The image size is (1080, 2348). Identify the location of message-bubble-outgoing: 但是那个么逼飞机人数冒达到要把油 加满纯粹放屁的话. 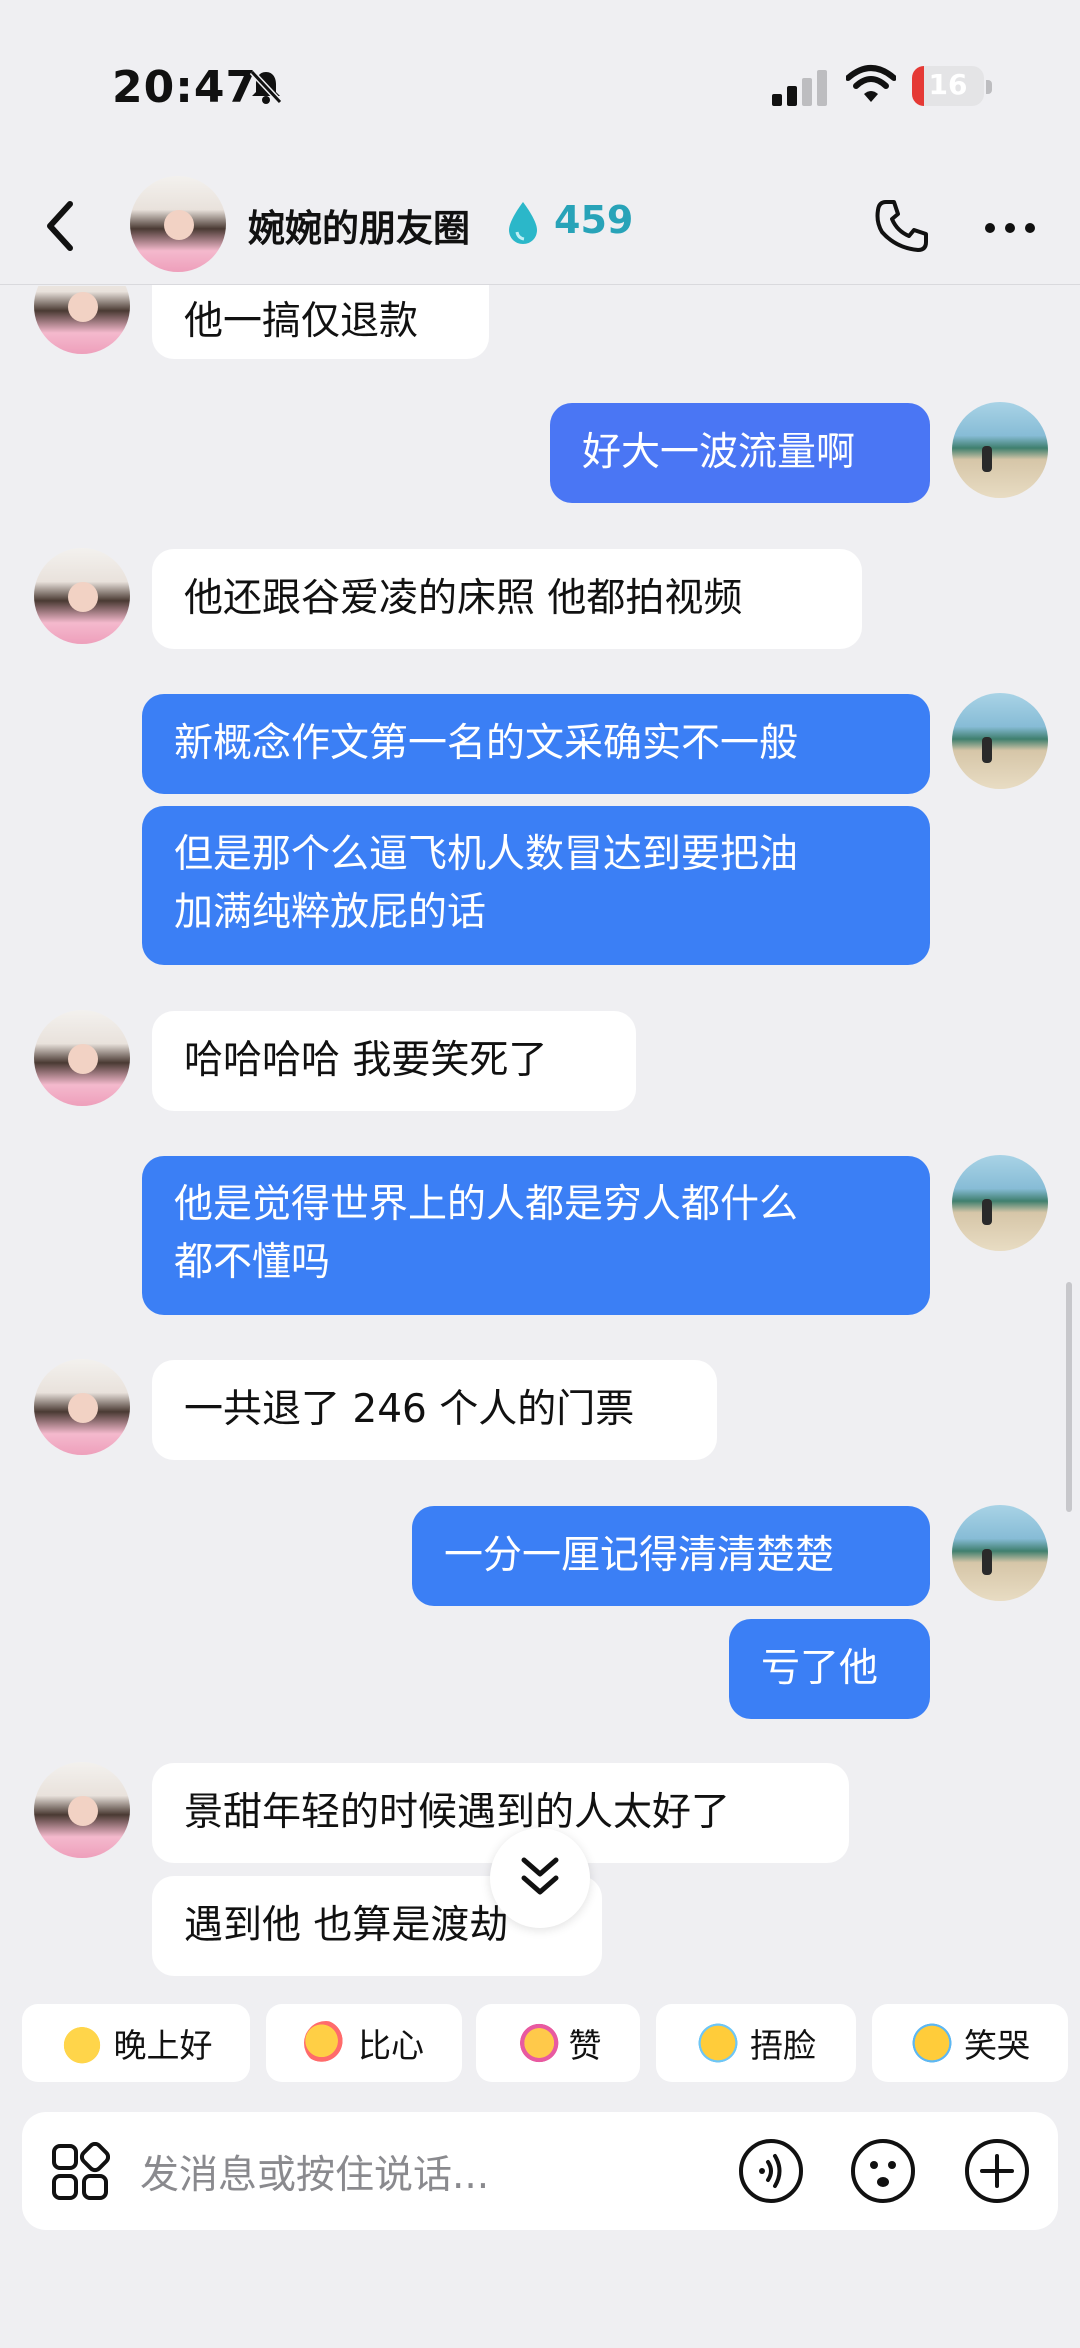
(536, 885).